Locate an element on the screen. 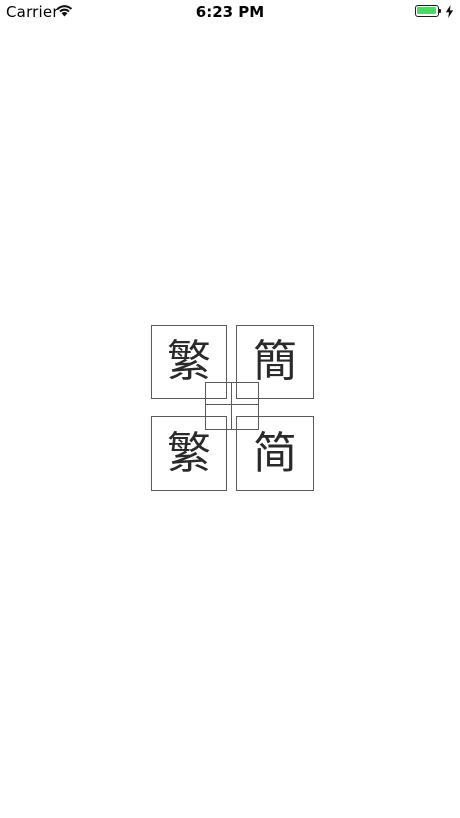 Image resolution: width=460 pixels, height=818 pixels. battery-level is located at coordinates (426, 10).